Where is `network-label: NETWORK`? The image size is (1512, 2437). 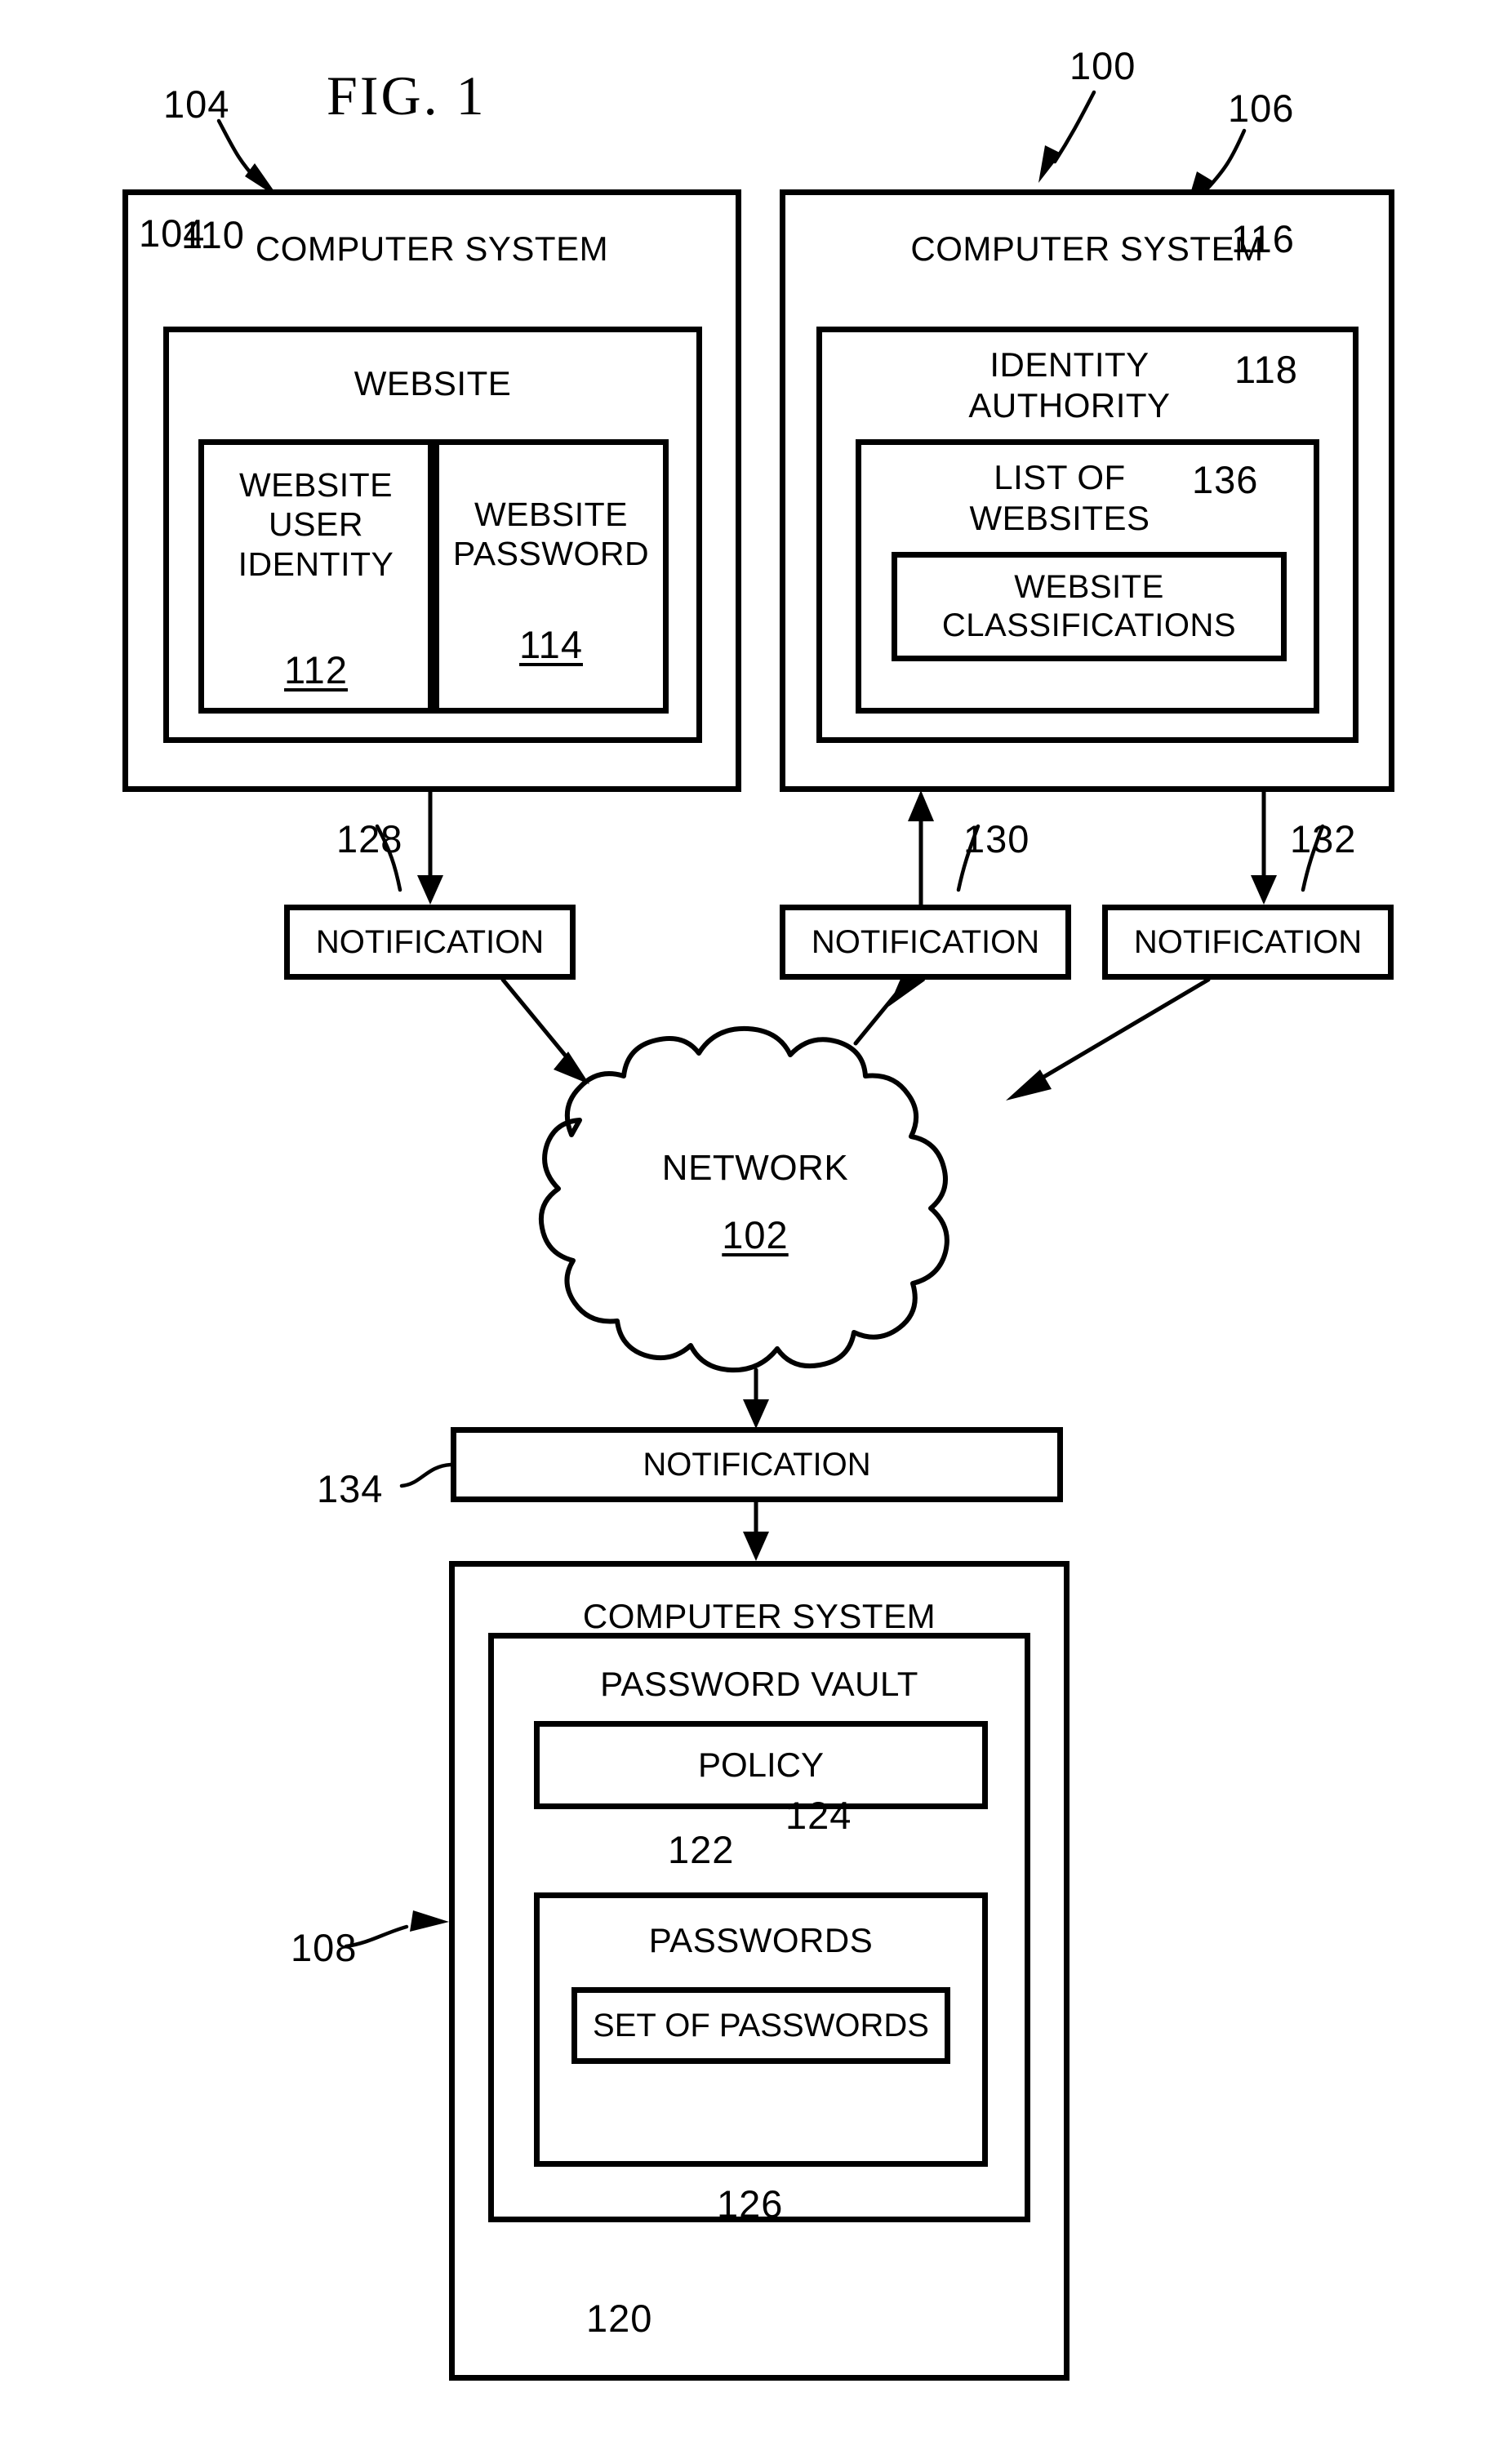
network-label: NETWORK is located at coordinates (755, 1168).